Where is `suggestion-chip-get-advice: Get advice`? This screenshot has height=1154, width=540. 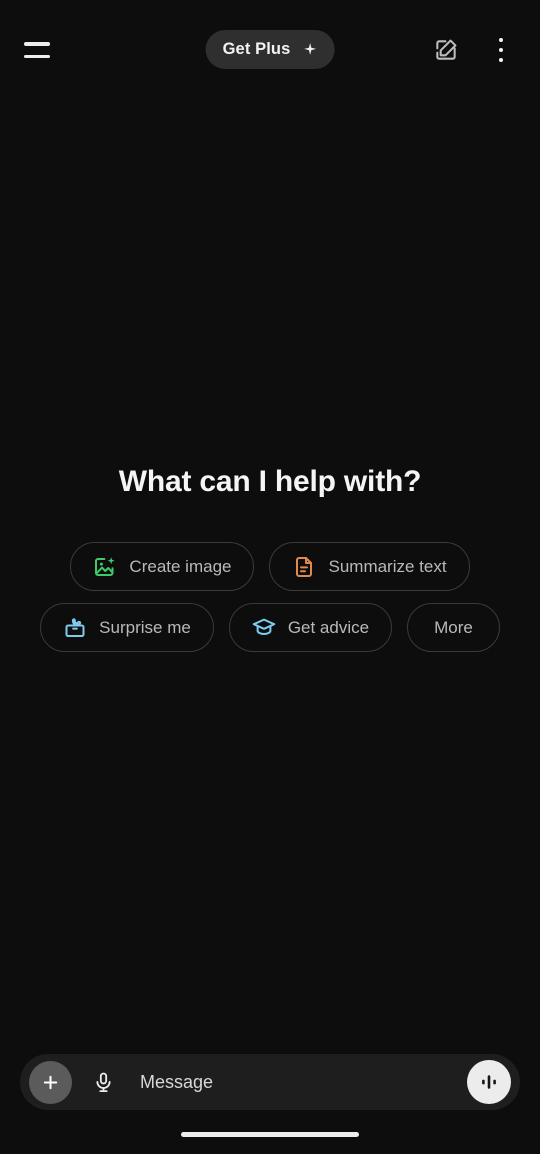 suggestion-chip-get-advice: Get advice is located at coordinates (310, 627).